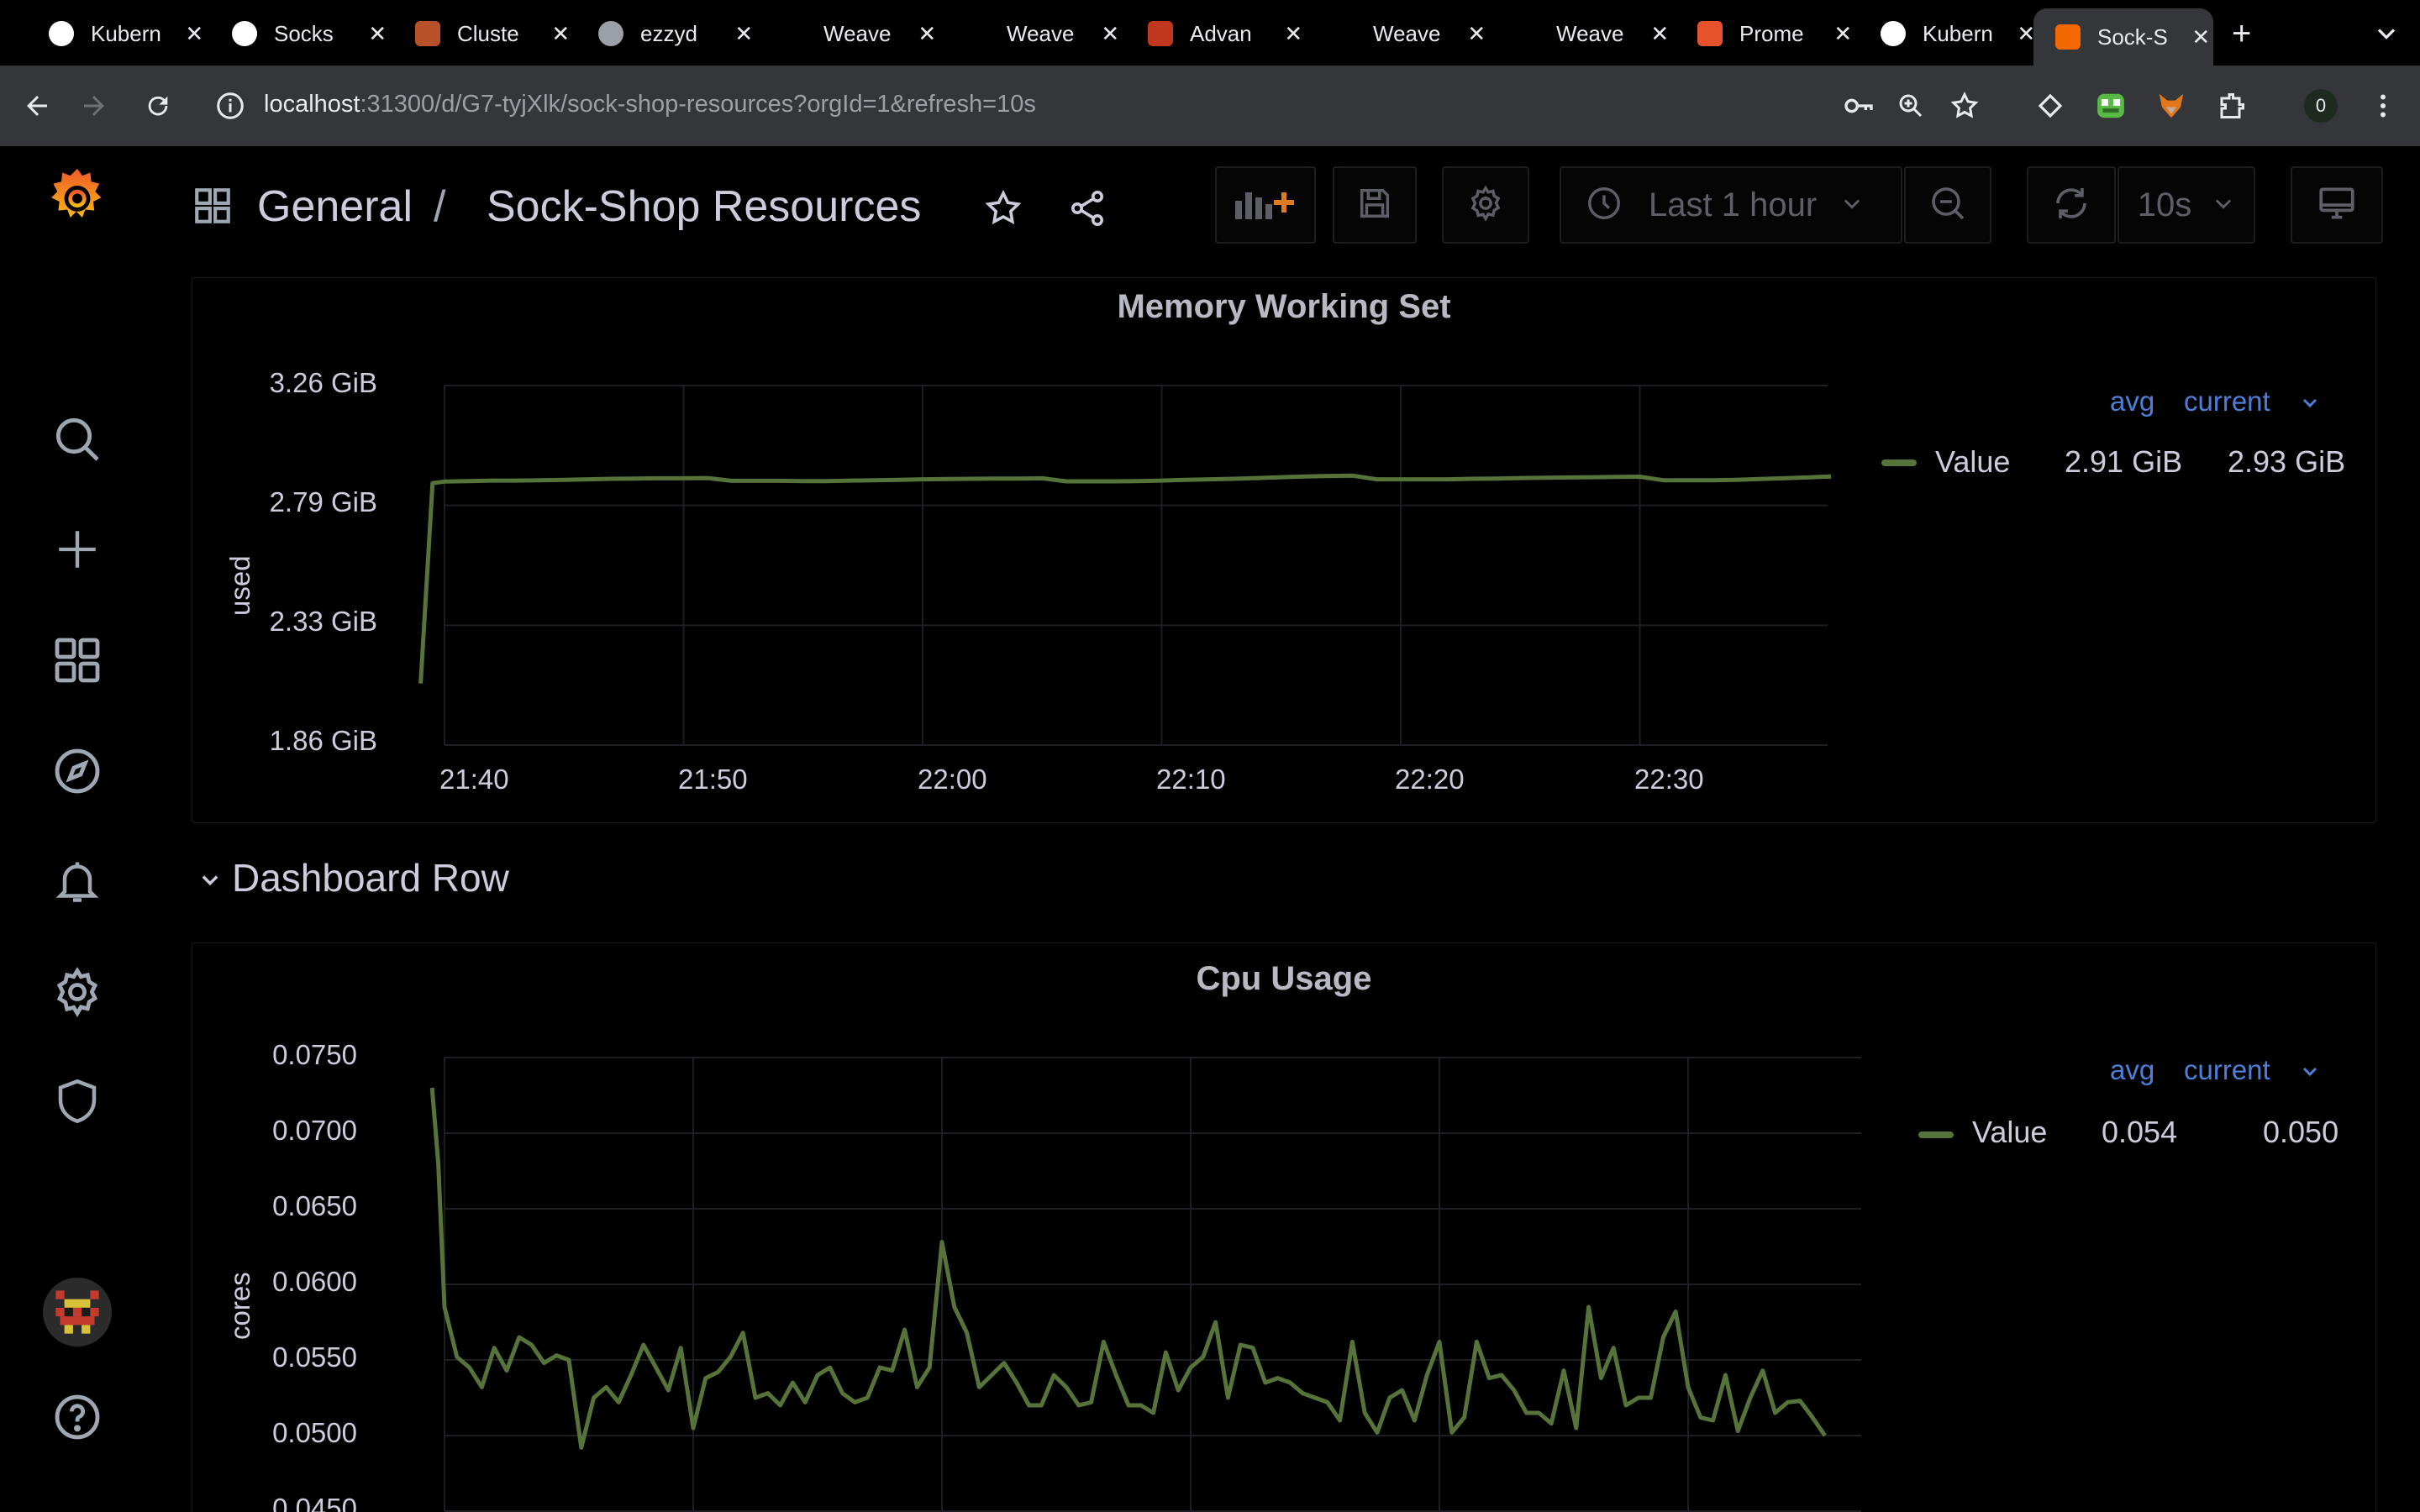 The width and height of the screenshot is (2420, 1512). Describe the element at coordinates (2124, 461) in the screenshot. I see `legend-avg-value: 2.91 GiB` at that location.